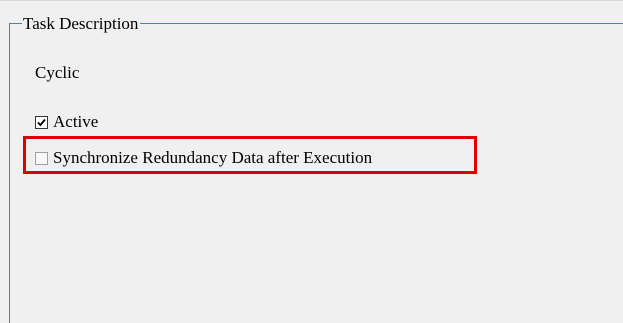  I want to click on checkmark-icon, so click(41, 122).